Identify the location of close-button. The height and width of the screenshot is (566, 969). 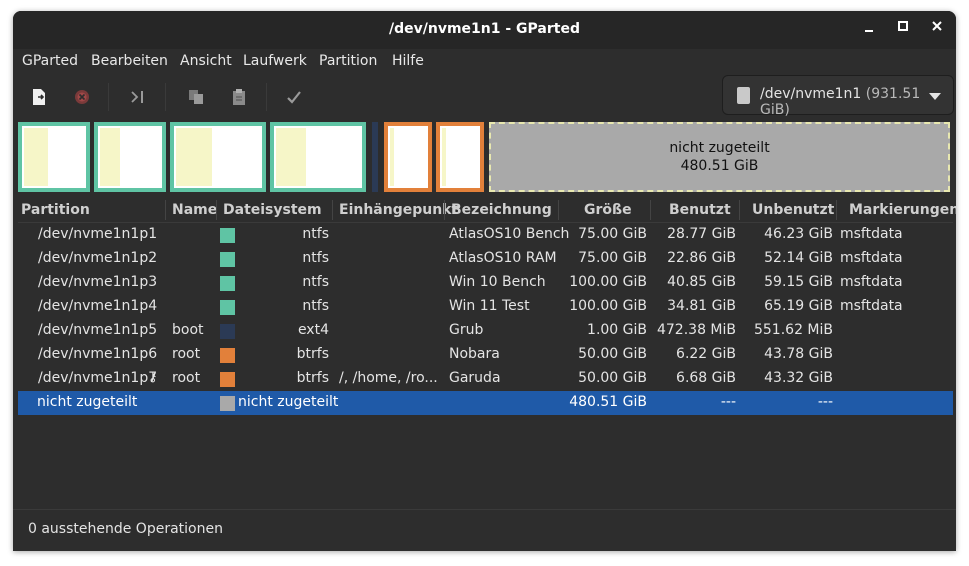
(937, 29).